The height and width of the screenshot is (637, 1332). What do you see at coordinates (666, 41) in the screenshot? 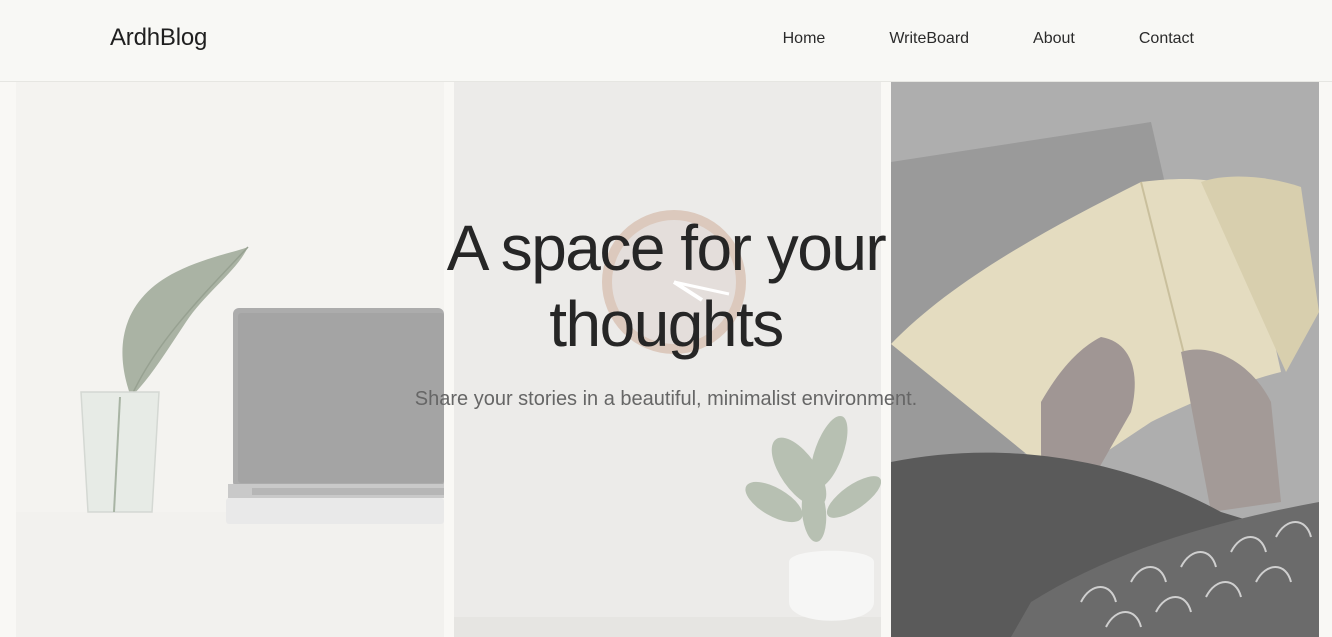
I see `site-header: ArdhBlog Home WriteBoard About Contact` at bounding box center [666, 41].